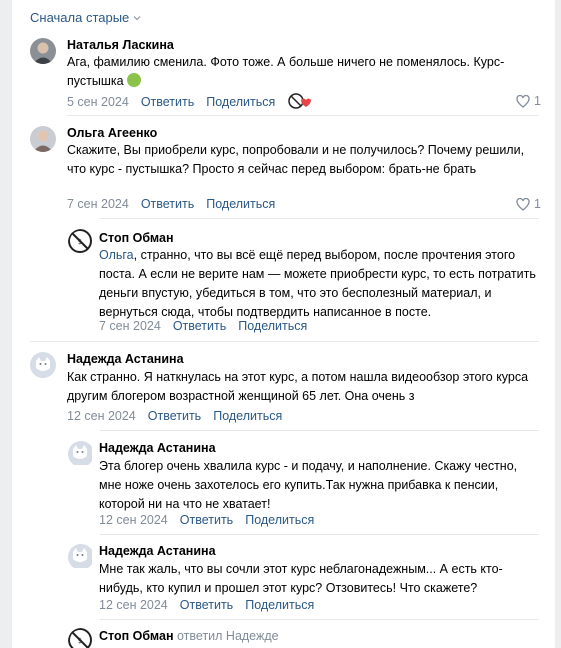  I want to click on nauseated-face-emoji-icon, so click(134, 80).